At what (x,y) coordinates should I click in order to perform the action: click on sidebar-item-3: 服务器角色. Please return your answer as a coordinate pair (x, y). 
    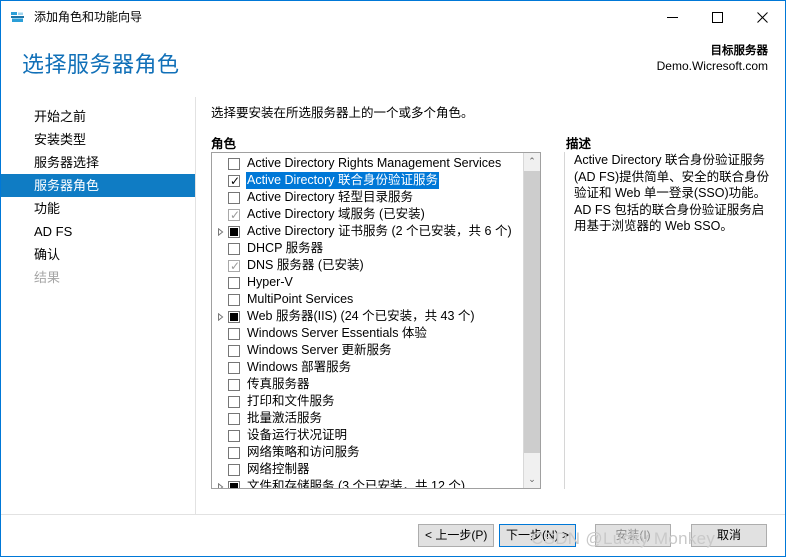
    Looking at the image, I should click on (98, 185).